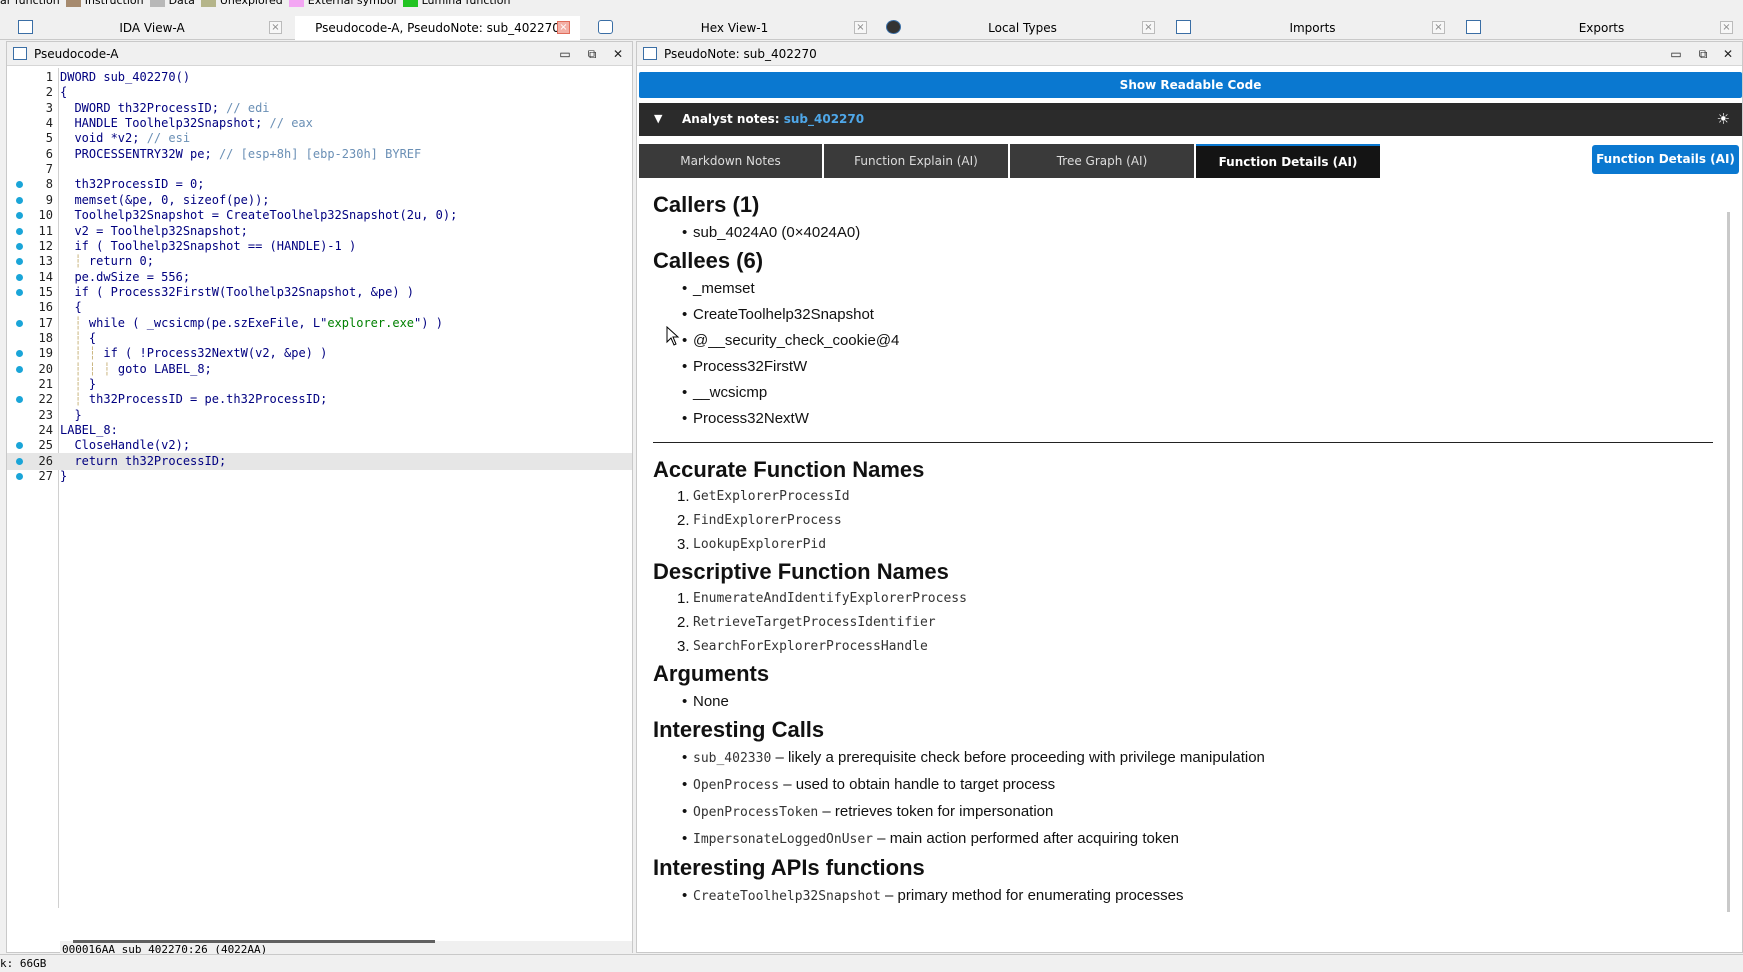 The width and height of the screenshot is (1743, 972). I want to click on descriptive-name-text: EnumerateAndIdentifyExplorerProcess, so click(830, 598).